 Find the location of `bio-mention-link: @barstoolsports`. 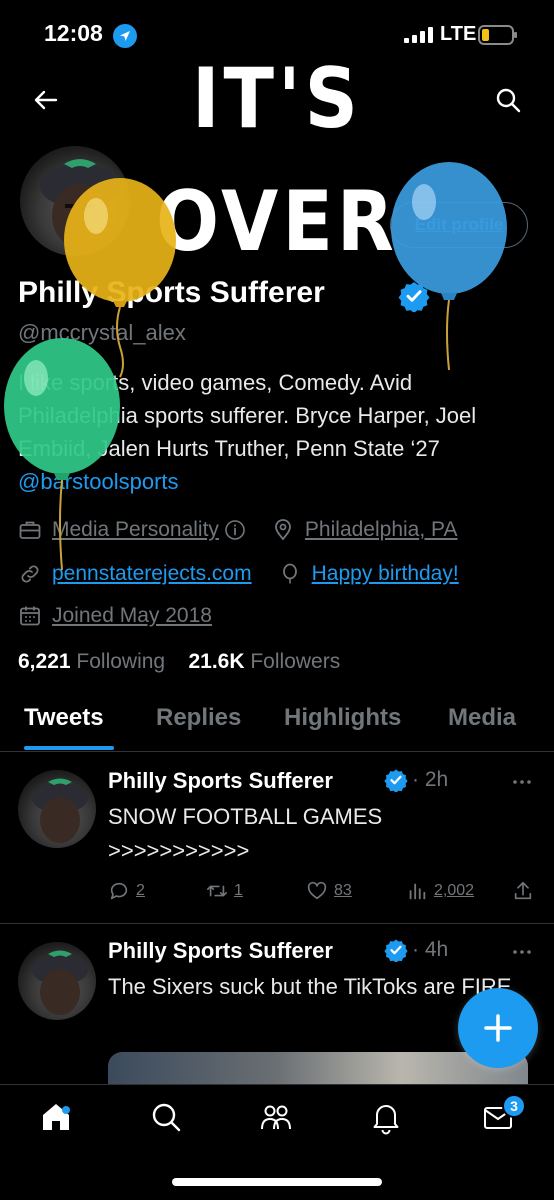

bio-mention-link: @barstoolsports is located at coordinates (98, 481).